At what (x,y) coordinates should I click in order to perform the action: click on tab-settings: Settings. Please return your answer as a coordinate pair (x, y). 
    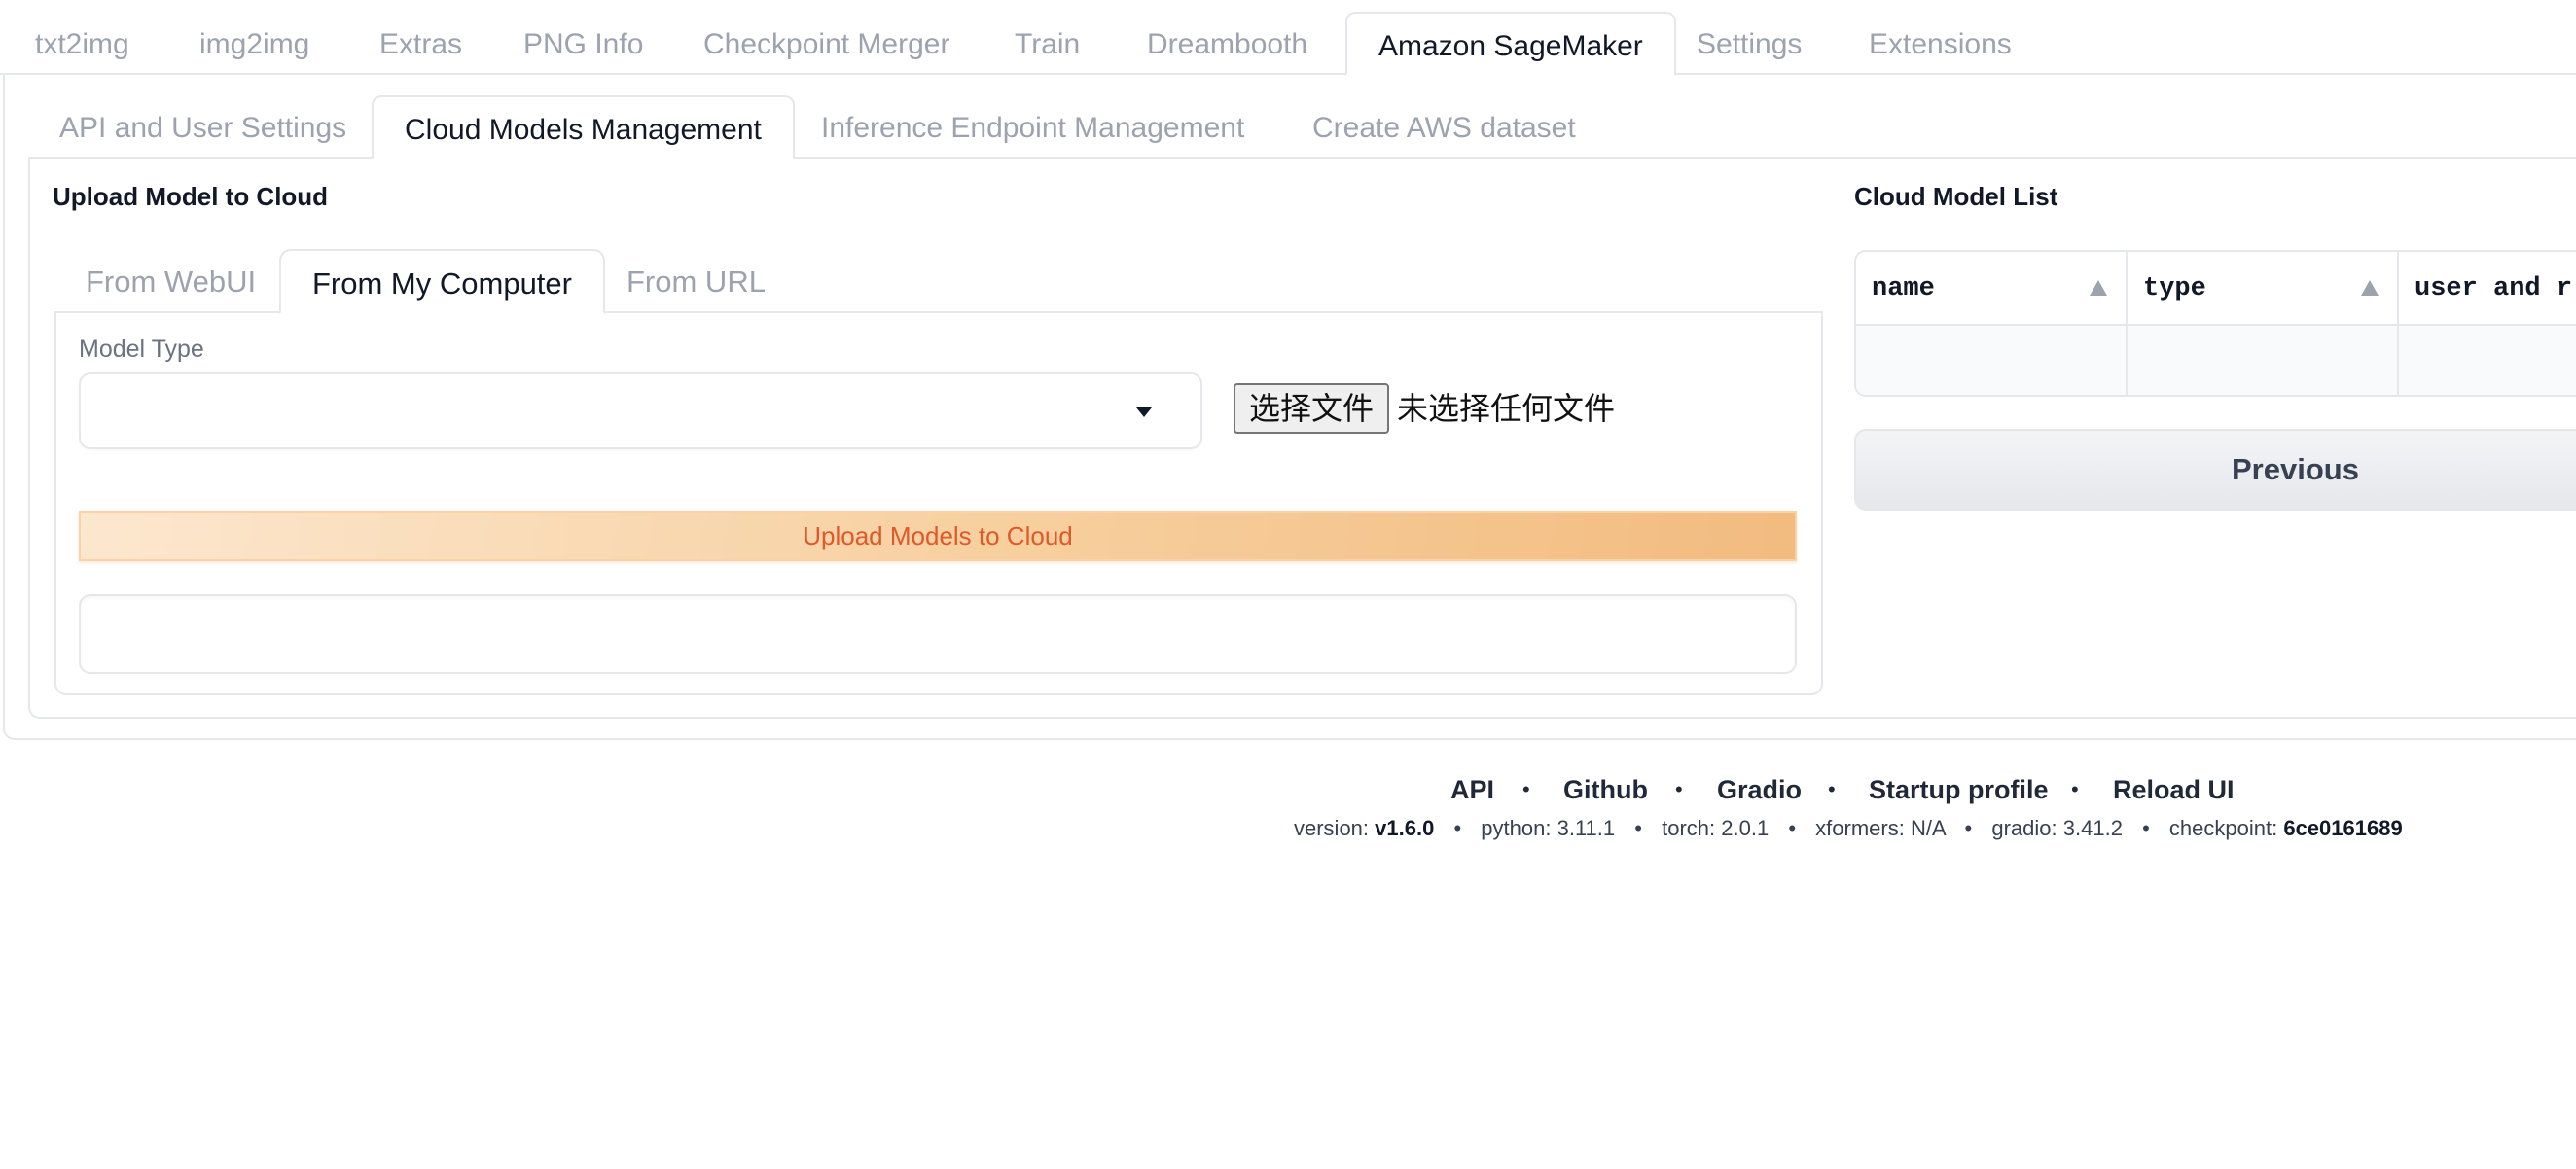
    Looking at the image, I should click on (1749, 43).